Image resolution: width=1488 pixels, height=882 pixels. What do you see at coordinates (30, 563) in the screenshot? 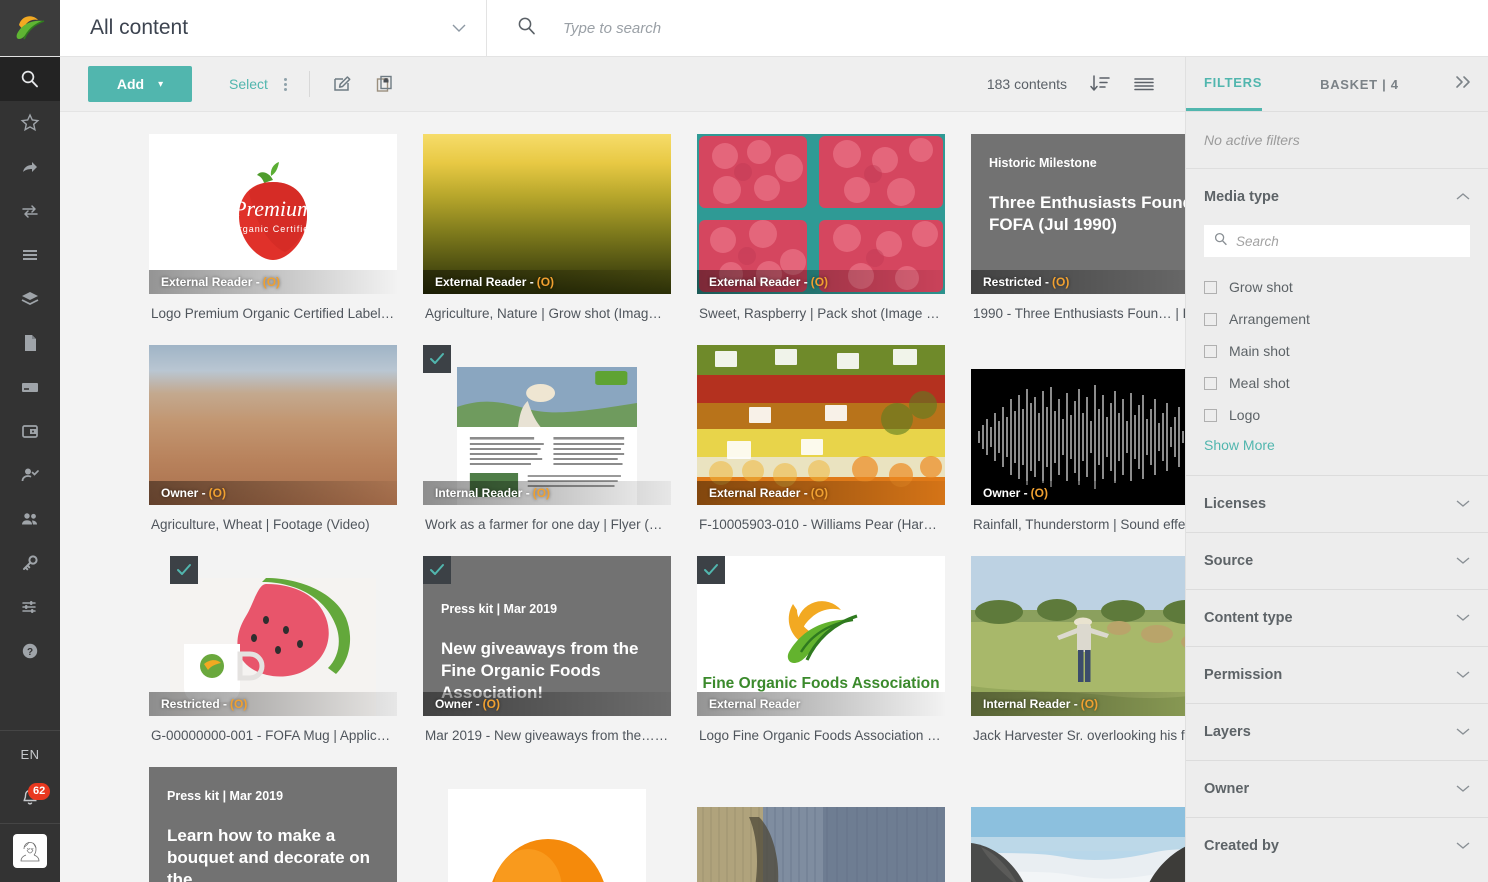
I see `rail-item-permissions` at bounding box center [30, 563].